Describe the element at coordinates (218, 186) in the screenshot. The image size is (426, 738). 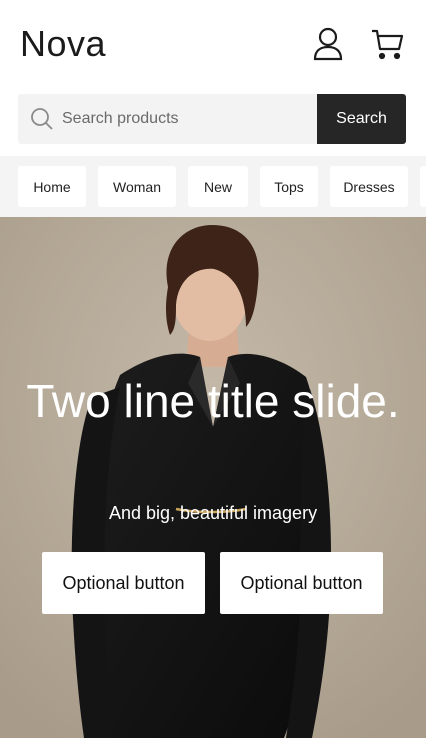
I see `category-chip-new: New` at that location.